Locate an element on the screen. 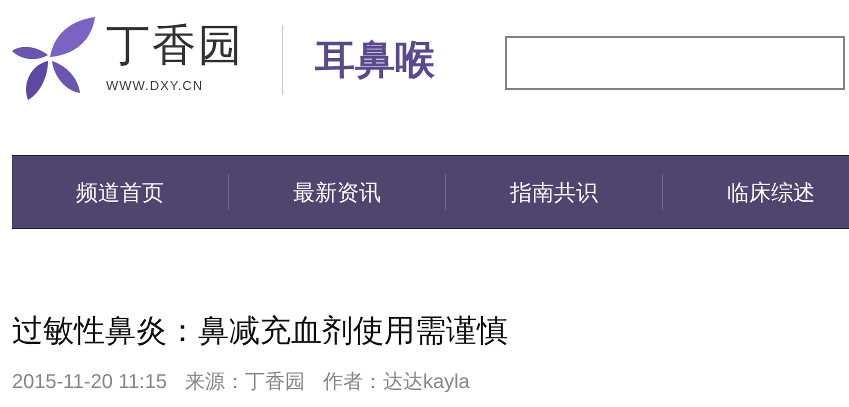 This screenshot has width=849, height=407. nav-link: 指南共识 is located at coordinates (554, 192).